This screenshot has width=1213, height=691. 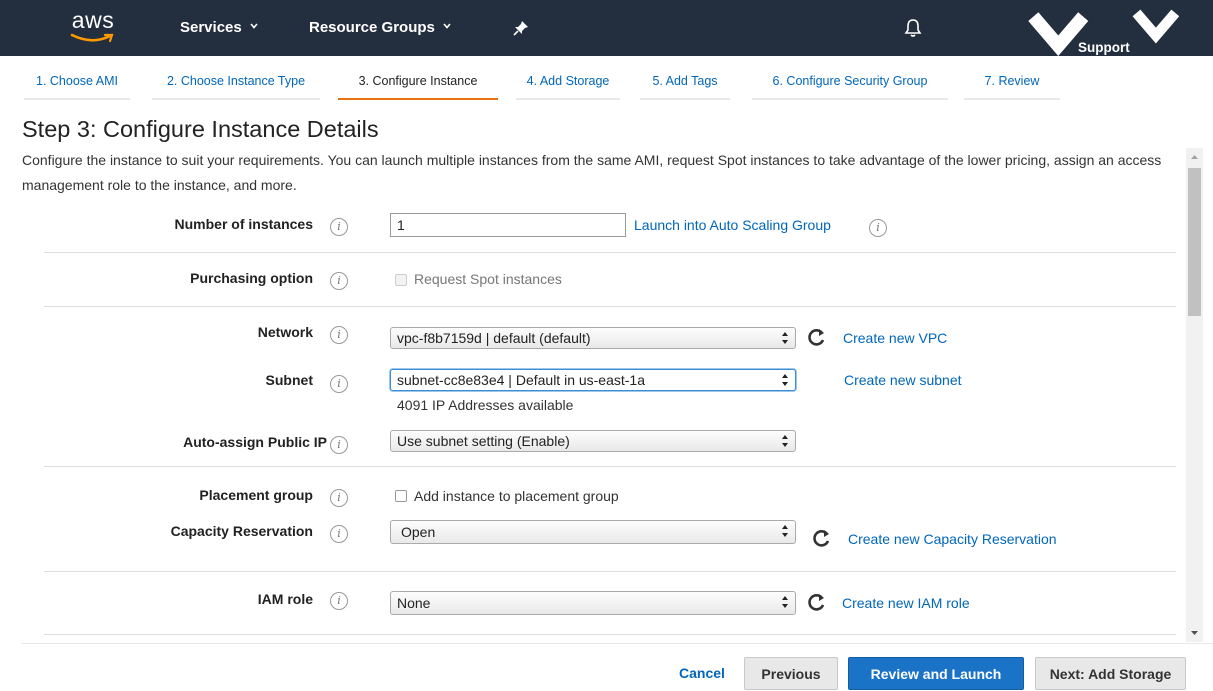 What do you see at coordinates (952, 539) in the screenshot?
I see `create-capacity-reservation-link: Create new Capacity Reservation` at bounding box center [952, 539].